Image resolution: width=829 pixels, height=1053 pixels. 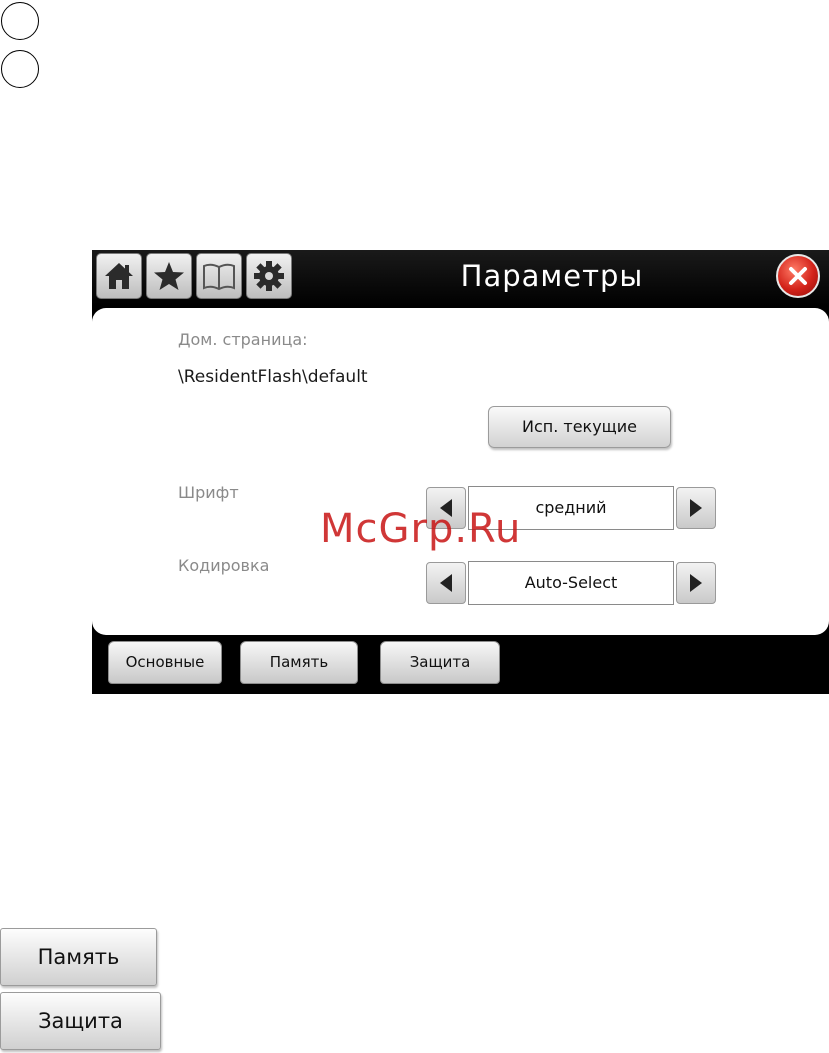 I want to click on close-icon, so click(x=798, y=276).